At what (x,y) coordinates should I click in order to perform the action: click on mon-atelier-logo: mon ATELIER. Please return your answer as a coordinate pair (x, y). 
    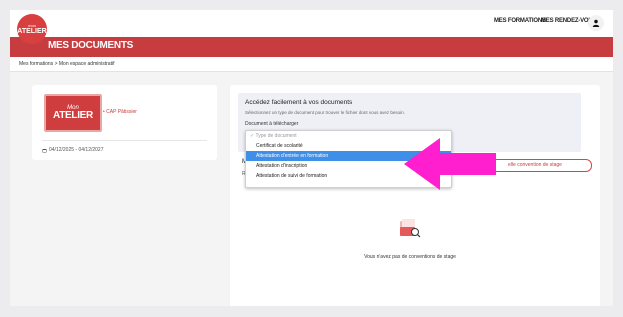
    Looking at the image, I should click on (32, 29).